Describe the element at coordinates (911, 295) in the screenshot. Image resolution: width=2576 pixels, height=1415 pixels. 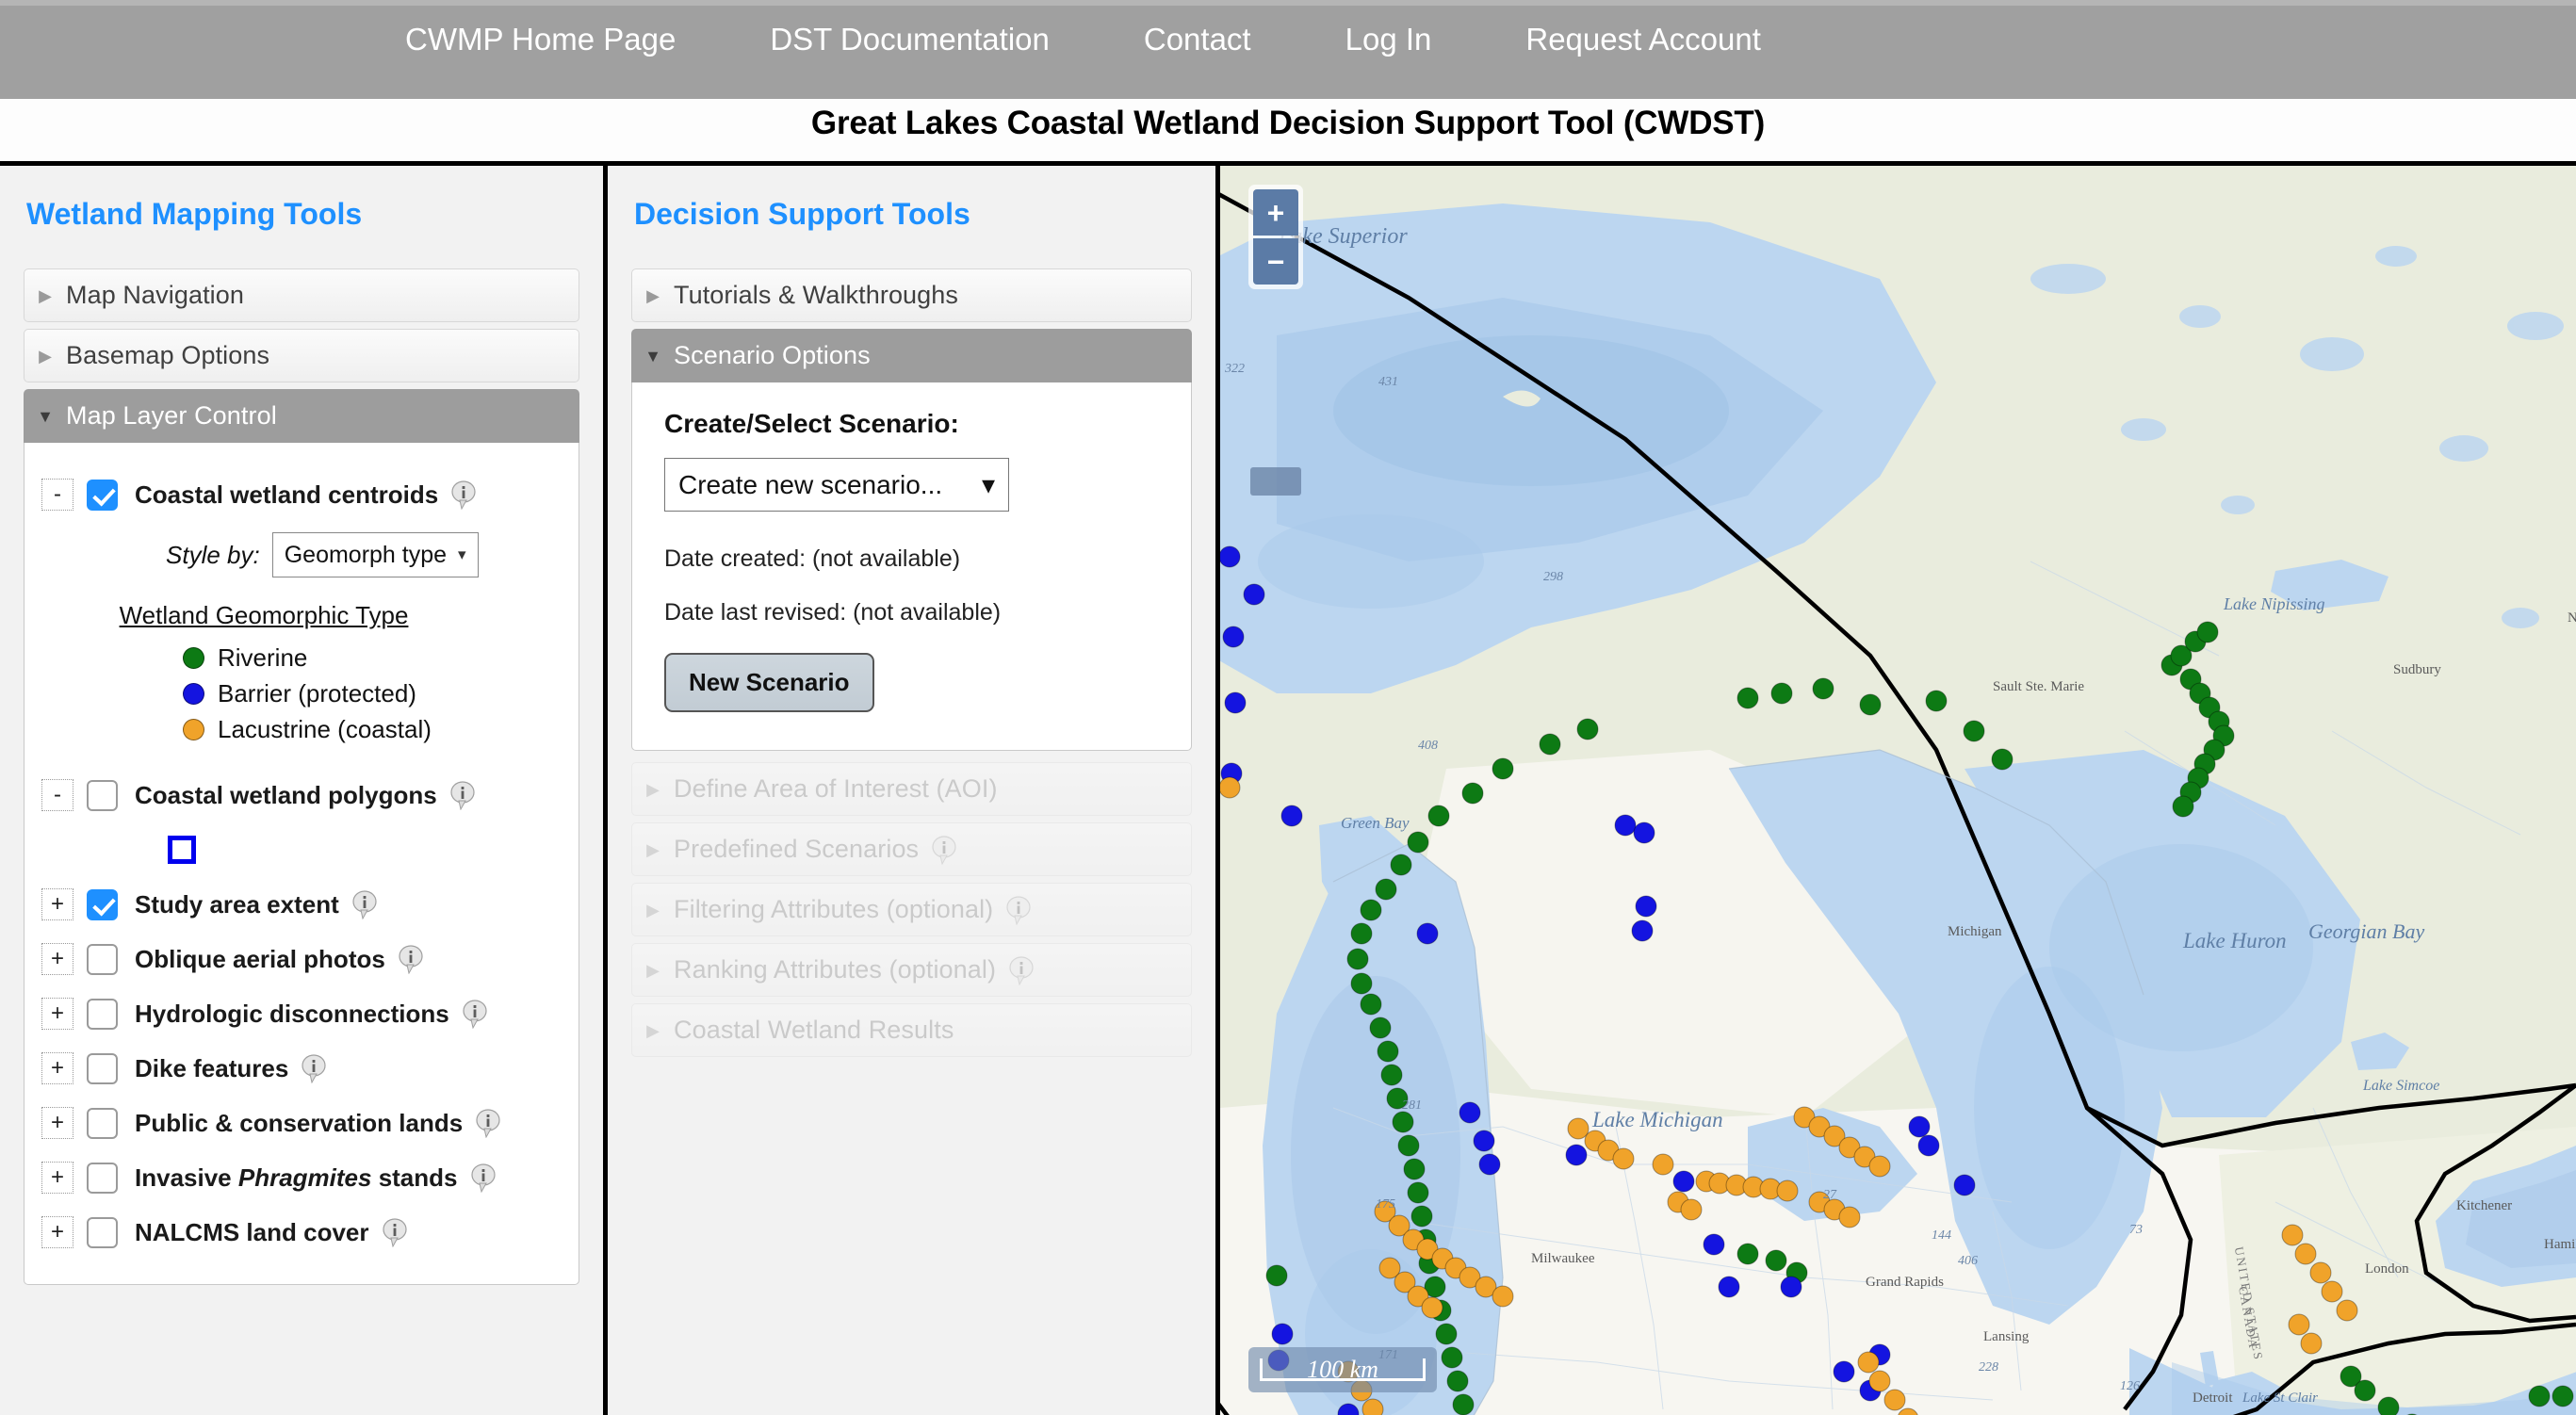
I see `accordion-tutorials-walkthroughs: ▶ Tutorials & Walkthroughs` at that location.